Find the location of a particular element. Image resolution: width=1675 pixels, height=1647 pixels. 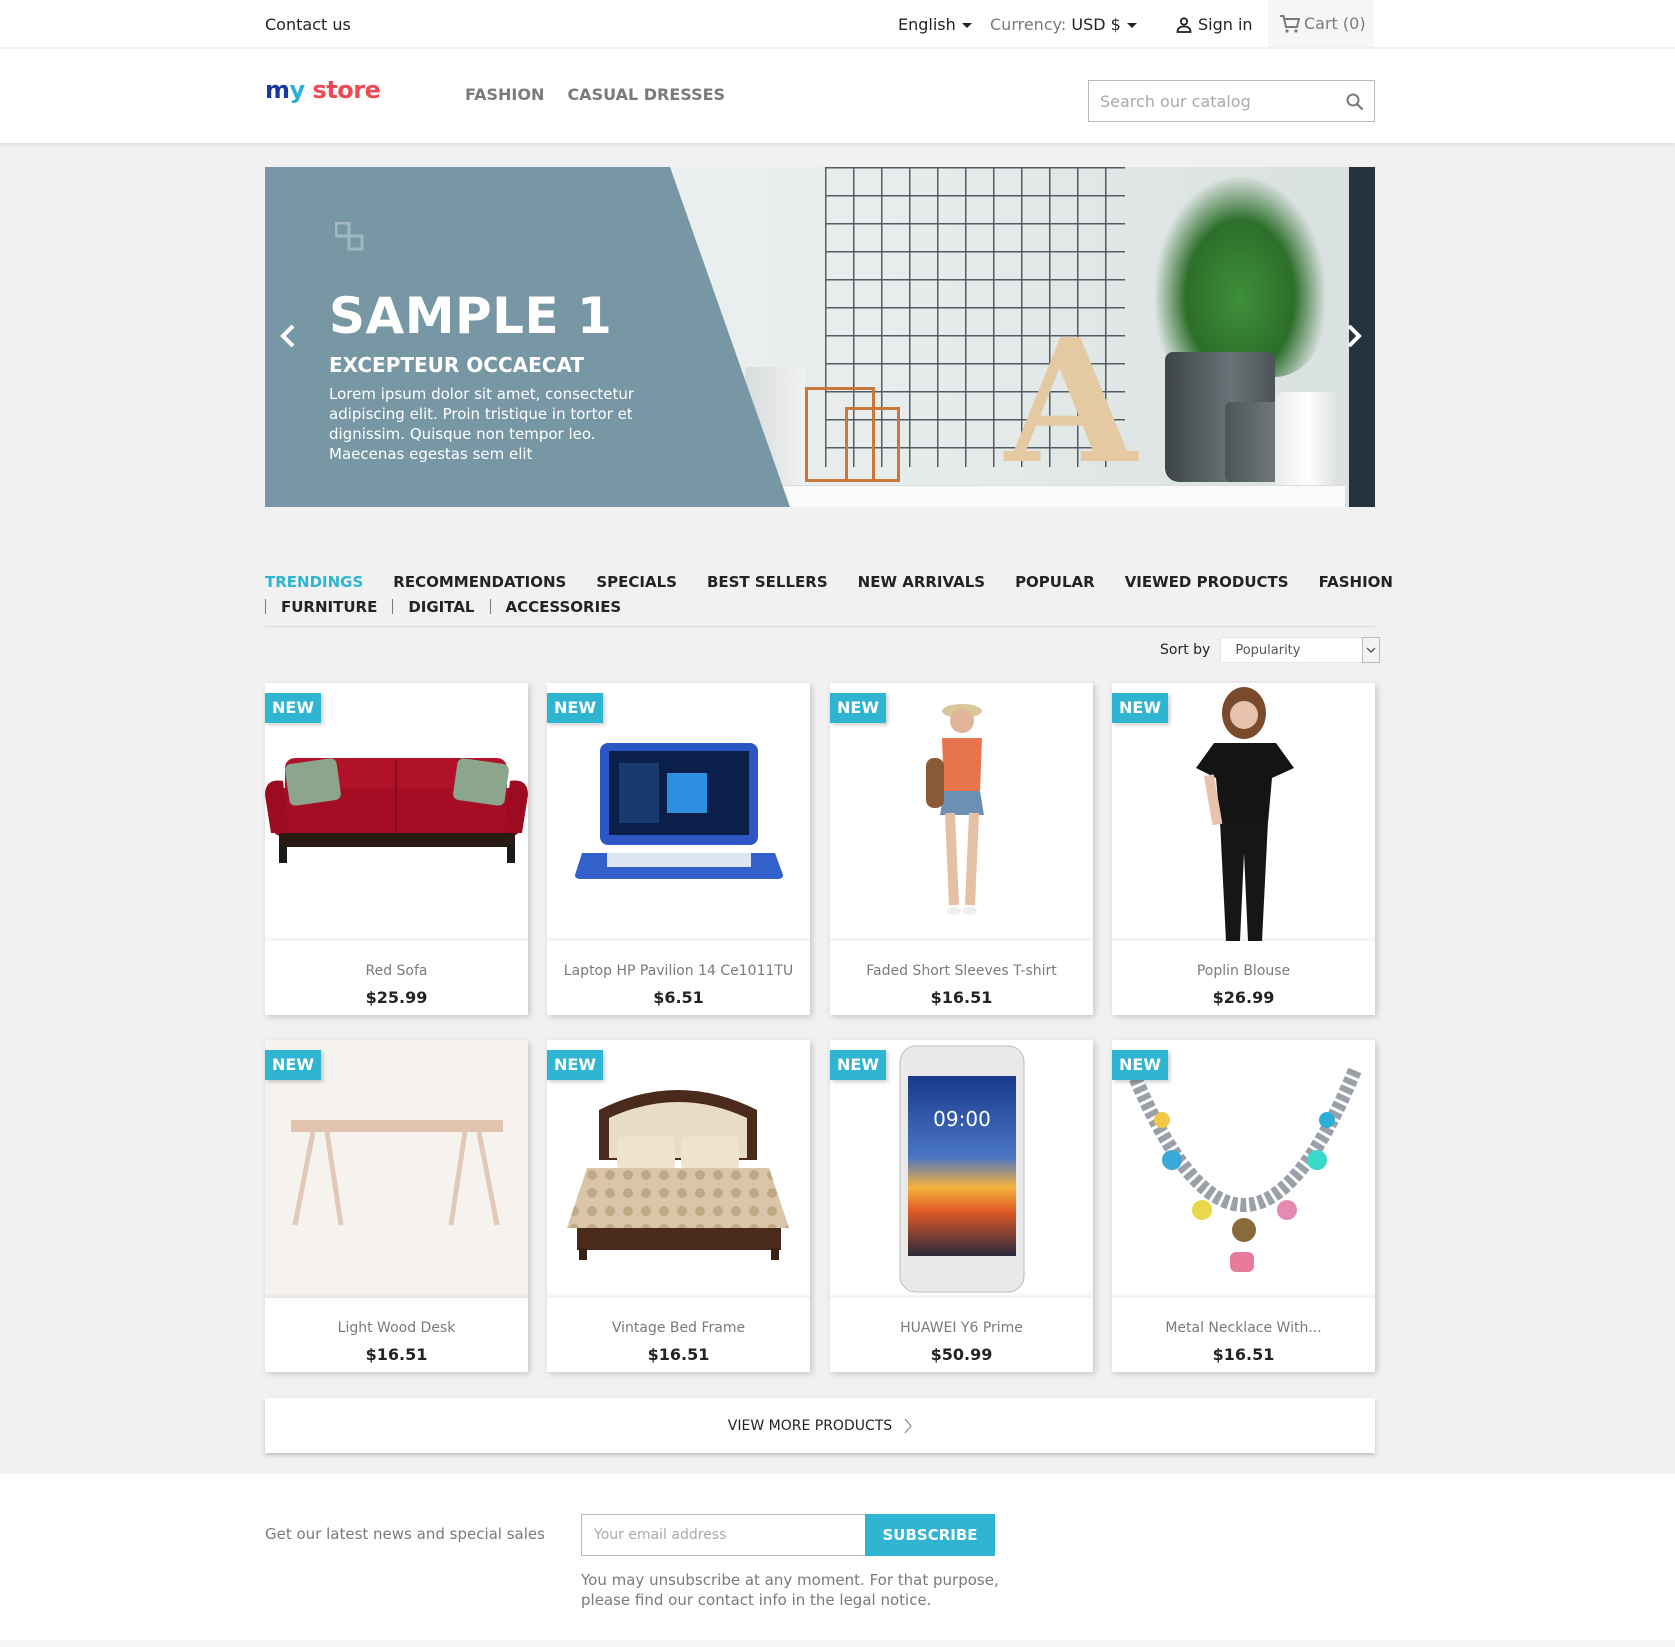

sort-control: Sort by Popularity is located at coordinates (1270, 650).